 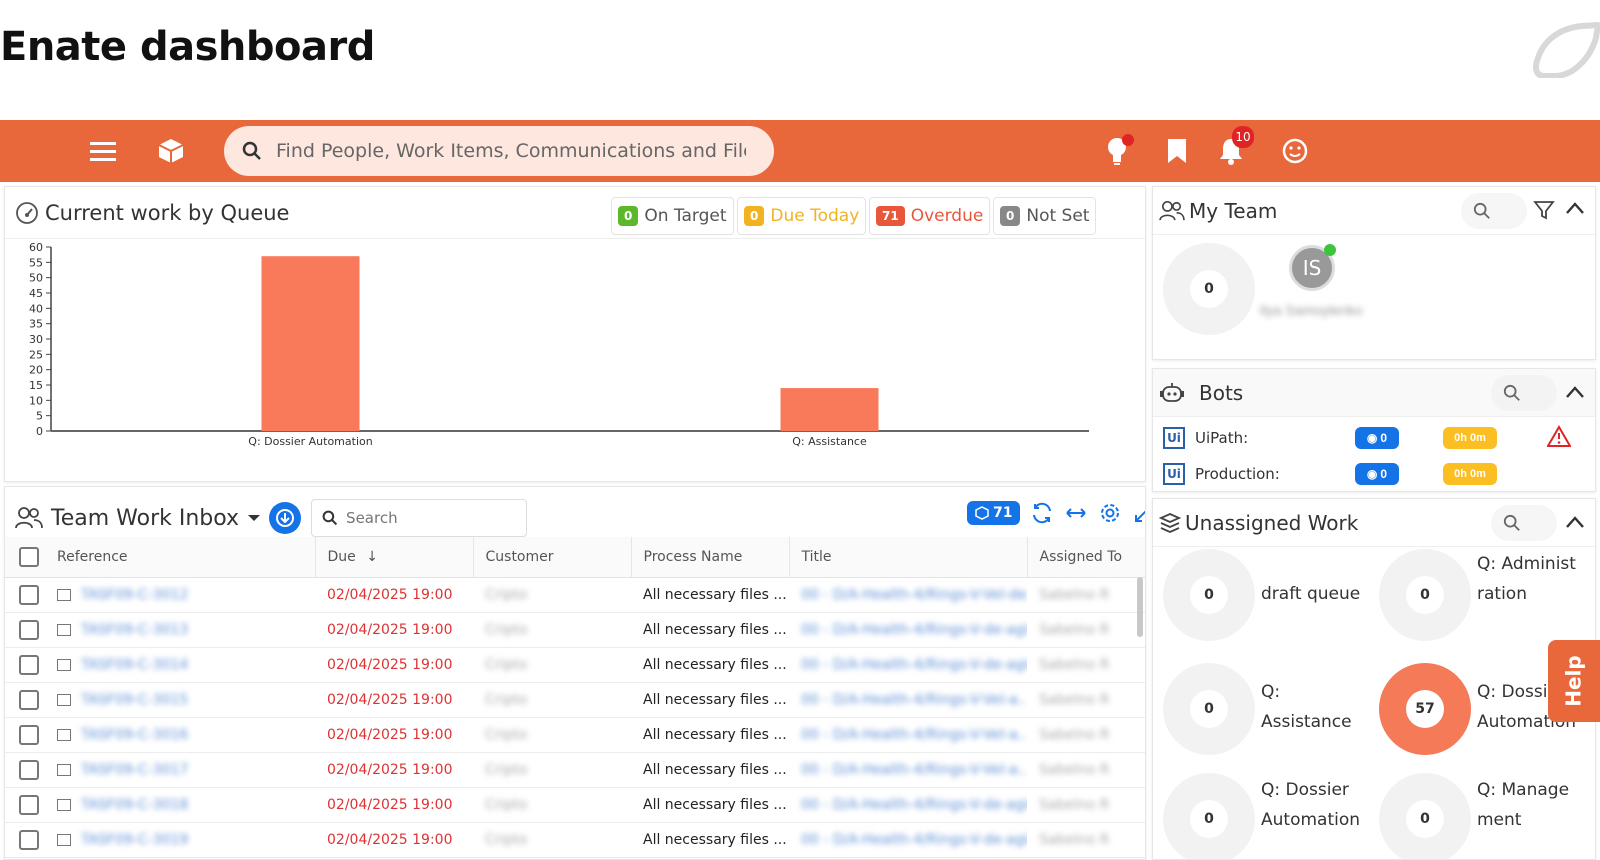 What do you see at coordinates (1574, 681) in the screenshot?
I see `help-tab-button: Help` at bounding box center [1574, 681].